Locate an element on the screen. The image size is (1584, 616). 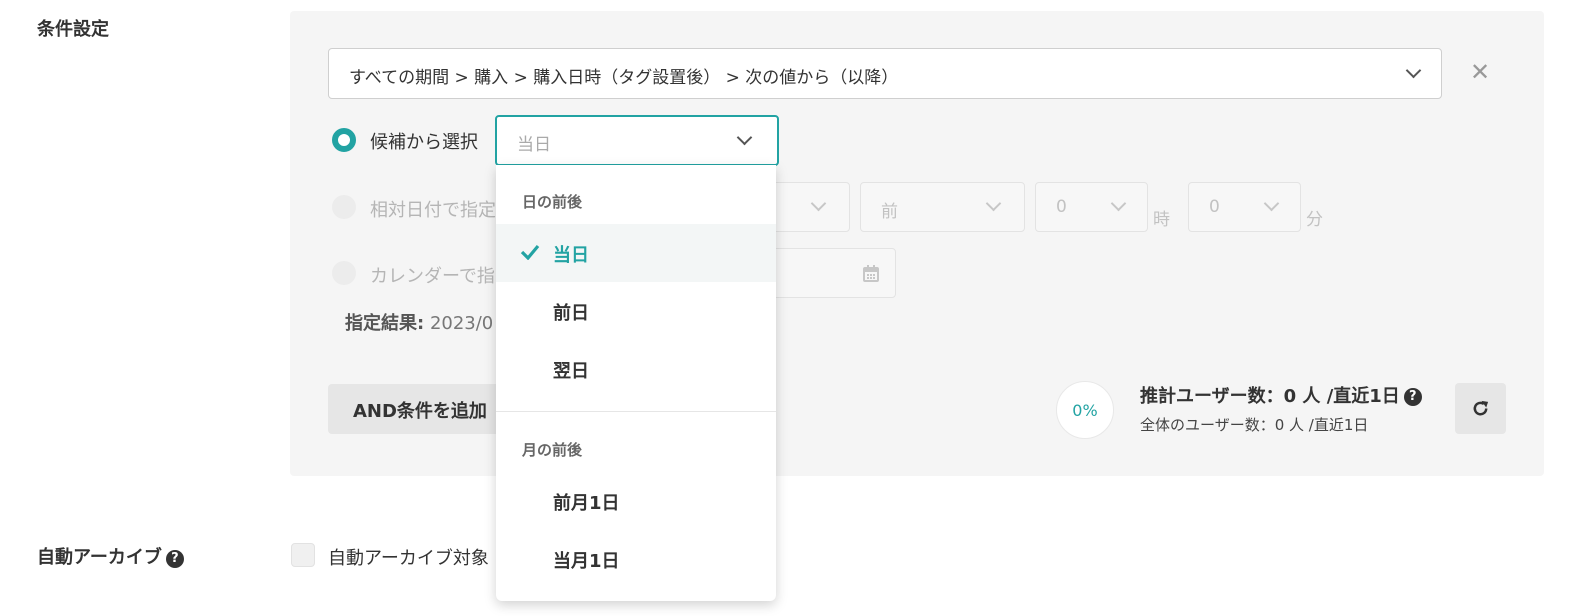
option-this-month-first: 当月1日 is located at coordinates (636, 559).